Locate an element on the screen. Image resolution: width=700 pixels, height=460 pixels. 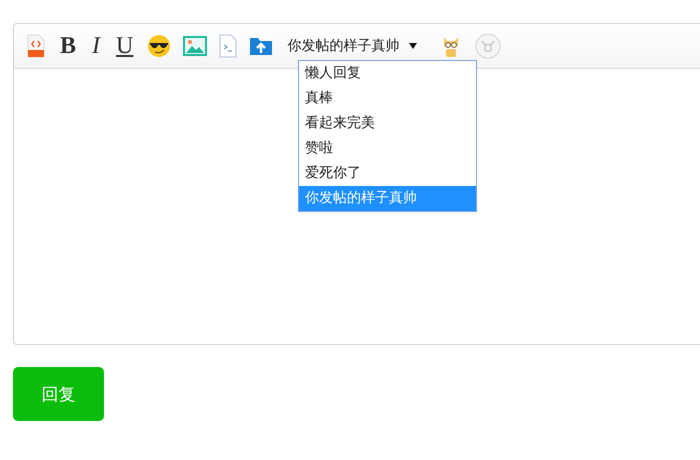
reply-template-select: 你发帖的样子真帅 is located at coordinates (352, 46).